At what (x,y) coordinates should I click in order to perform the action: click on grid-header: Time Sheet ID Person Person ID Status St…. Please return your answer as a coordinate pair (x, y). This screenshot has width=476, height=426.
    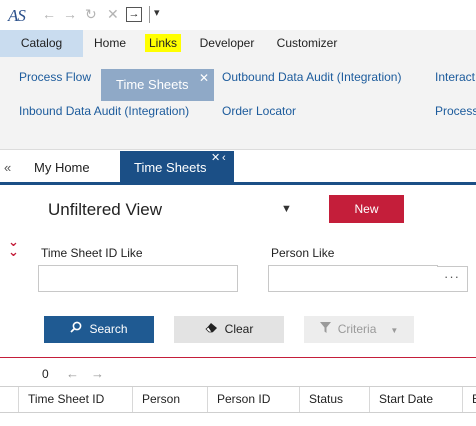
    Looking at the image, I should click on (238, 399).